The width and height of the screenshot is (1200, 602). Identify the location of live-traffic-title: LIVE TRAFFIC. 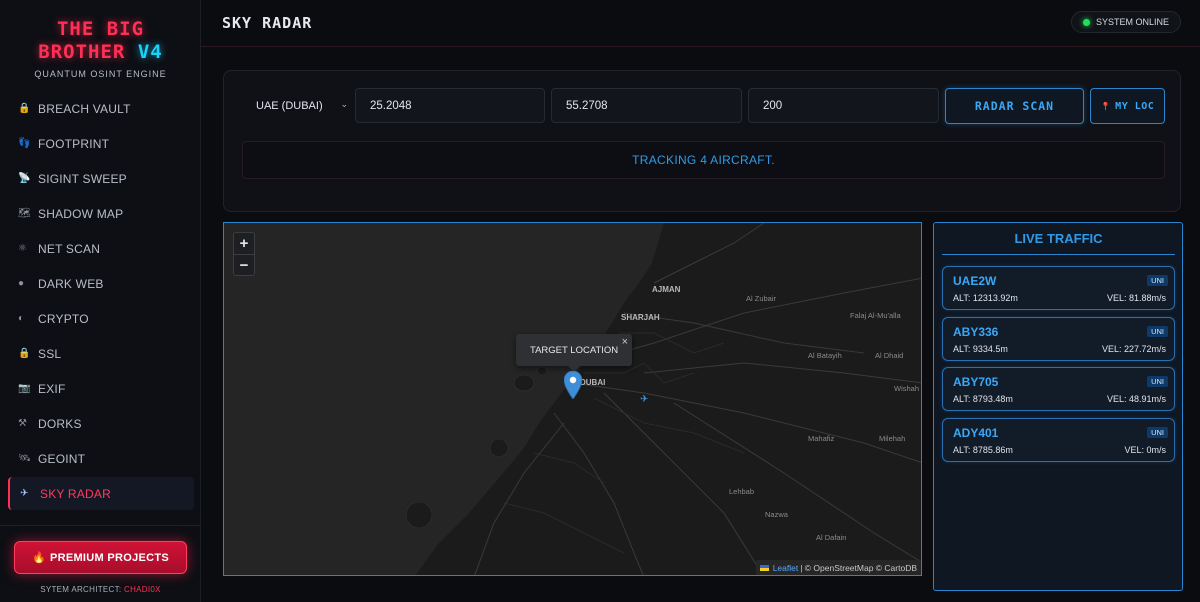
(1058, 243).